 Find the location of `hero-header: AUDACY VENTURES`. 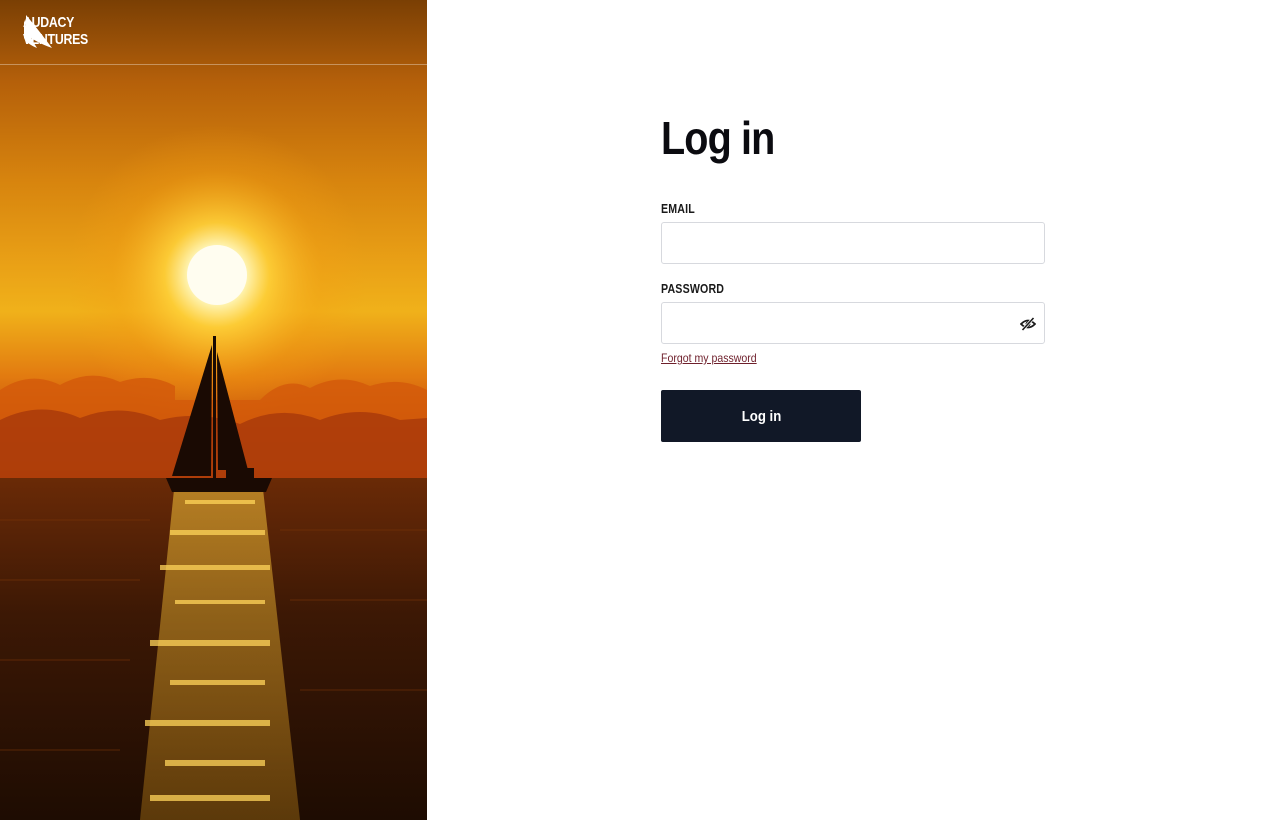

hero-header: AUDACY VENTURES is located at coordinates (213, 32).